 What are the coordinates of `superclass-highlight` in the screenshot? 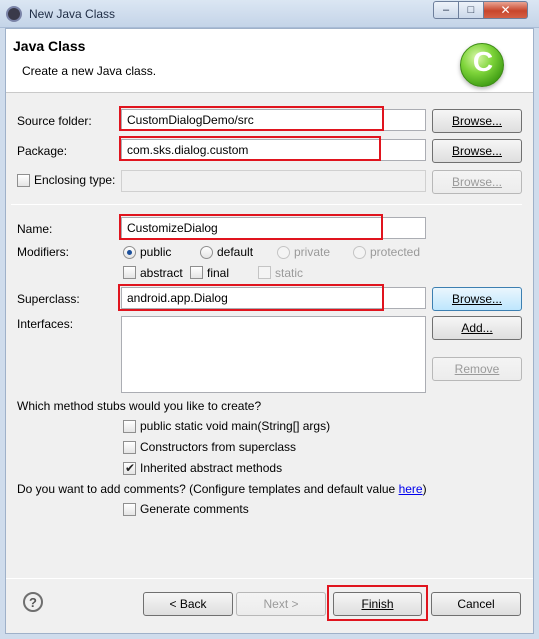 It's located at (251, 297).